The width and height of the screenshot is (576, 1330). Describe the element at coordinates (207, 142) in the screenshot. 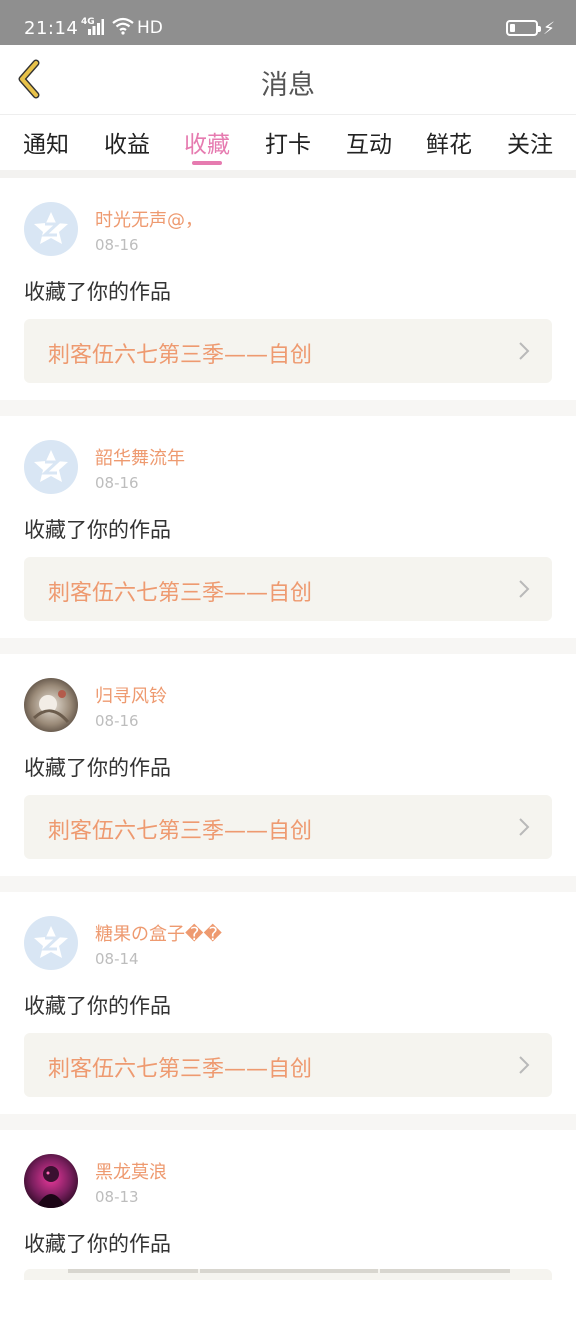

I see `tab-favorites: 收藏` at that location.